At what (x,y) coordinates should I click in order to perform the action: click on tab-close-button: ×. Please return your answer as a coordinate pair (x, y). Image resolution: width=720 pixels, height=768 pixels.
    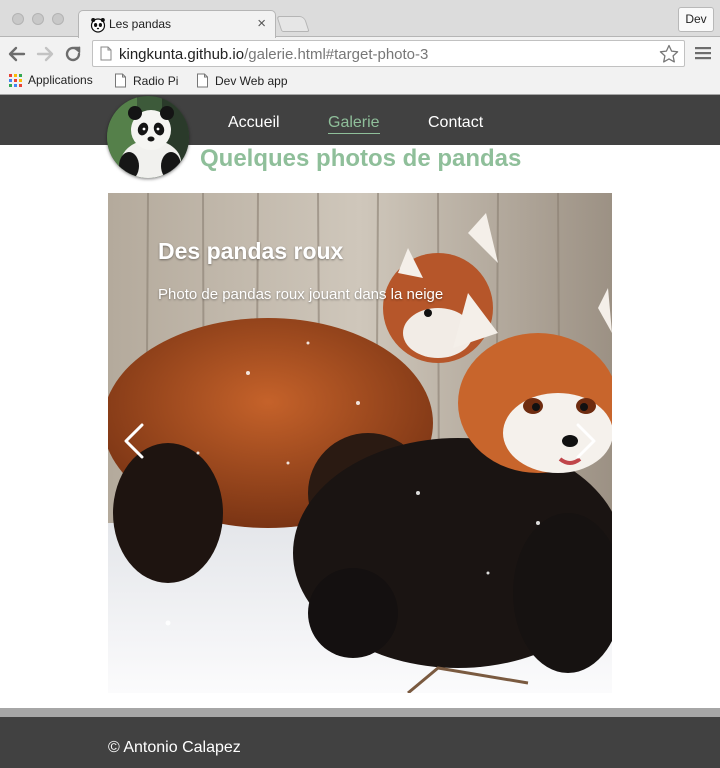
    Looking at the image, I should click on (261, 24).